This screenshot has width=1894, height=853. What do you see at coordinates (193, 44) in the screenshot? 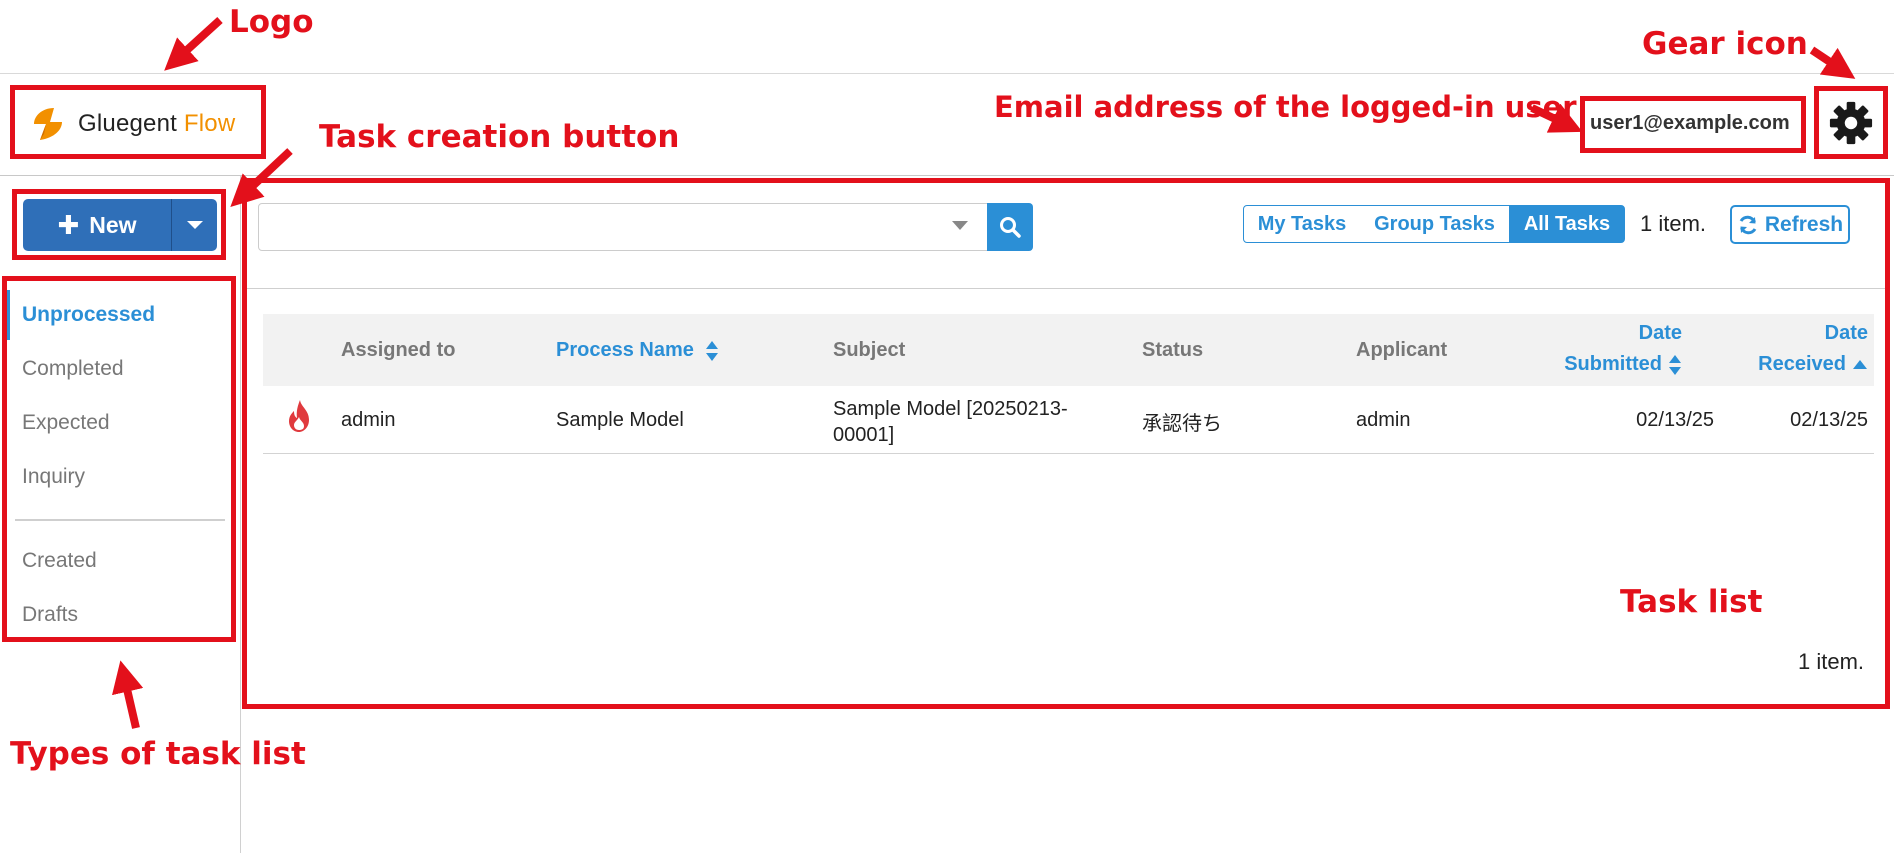
I see `arrow-logo` at bounding box center [193, 44].